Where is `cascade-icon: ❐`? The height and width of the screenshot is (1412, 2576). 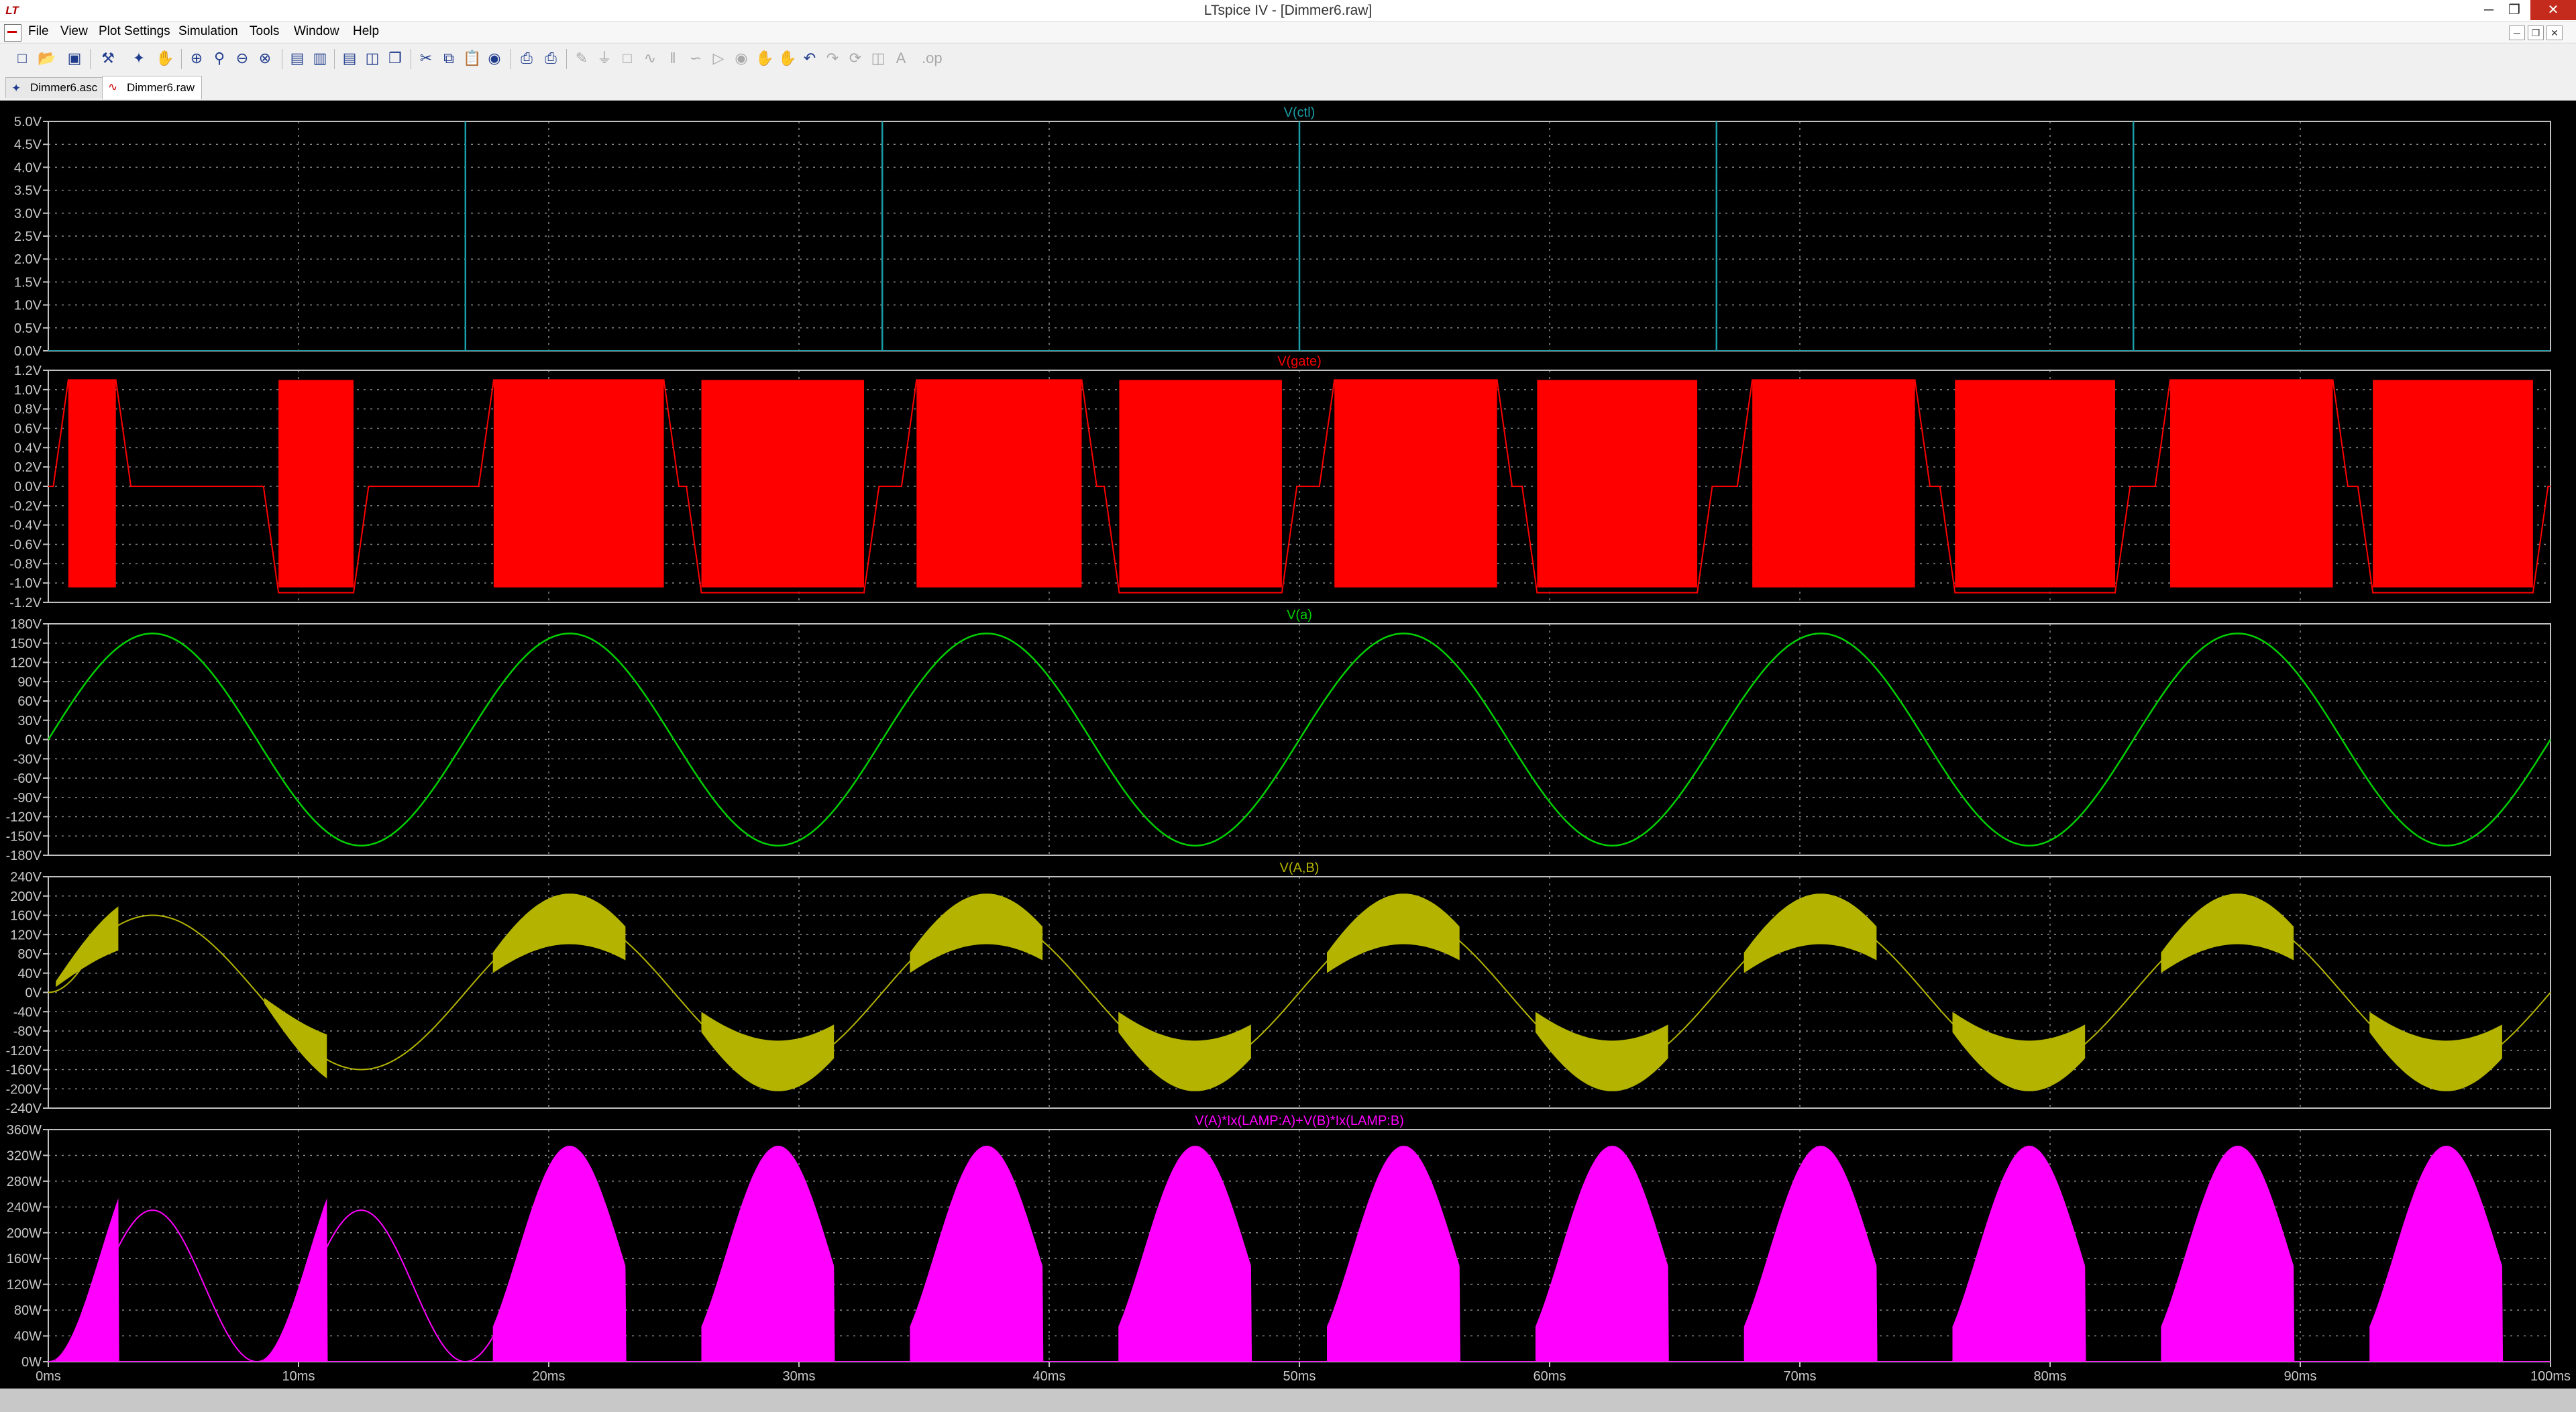 cascade-icon: ❐ is located at coordinates (395, 58).